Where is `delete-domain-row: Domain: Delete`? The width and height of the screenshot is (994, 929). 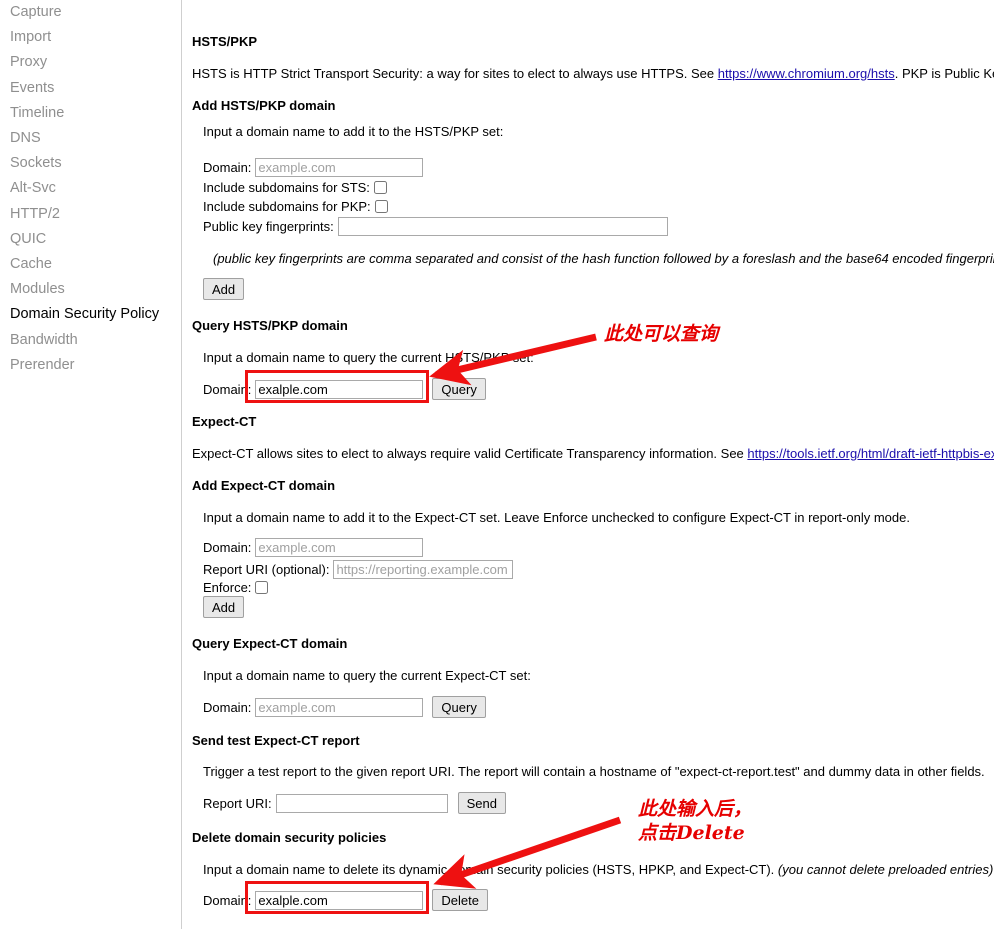
delete-domain-row: Domain: Delete is located at coordinates (345, 900).